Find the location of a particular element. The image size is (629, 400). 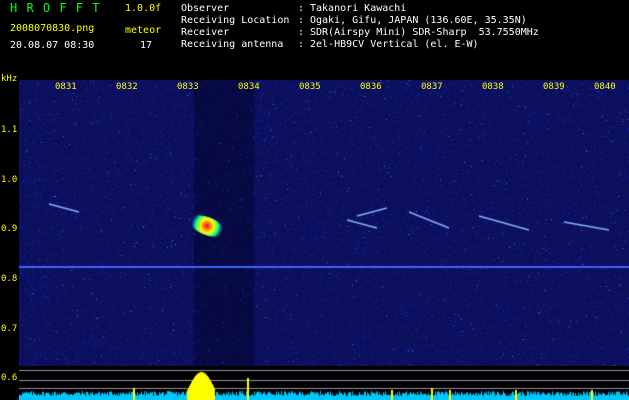

x-tick: 0833 is located at coordinates (188, 87).